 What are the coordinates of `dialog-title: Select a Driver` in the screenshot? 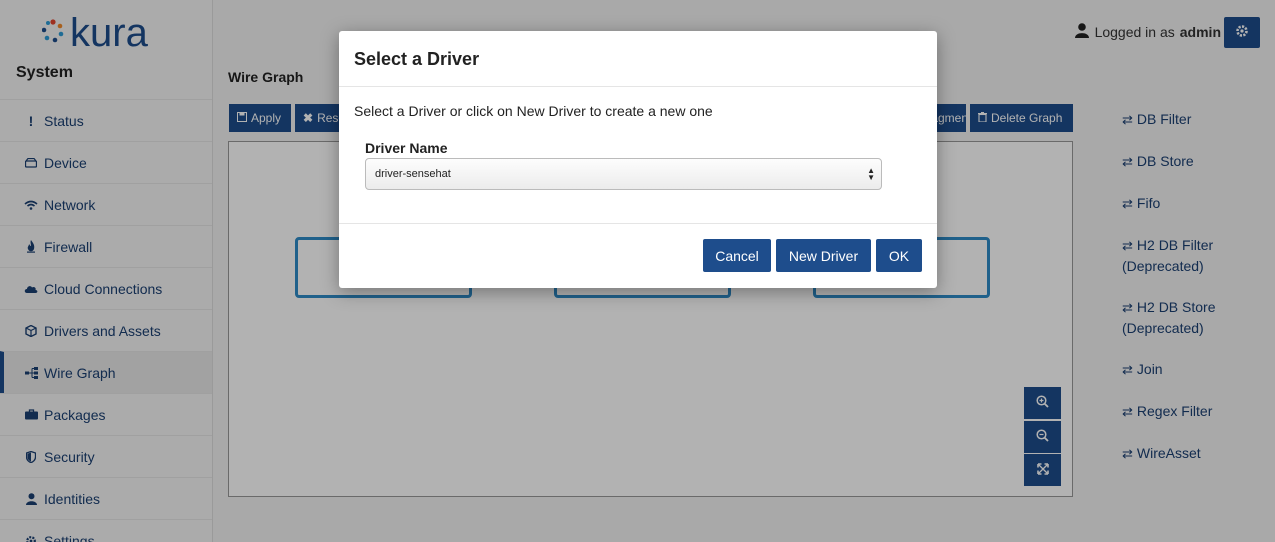 It's located at (417, 59).